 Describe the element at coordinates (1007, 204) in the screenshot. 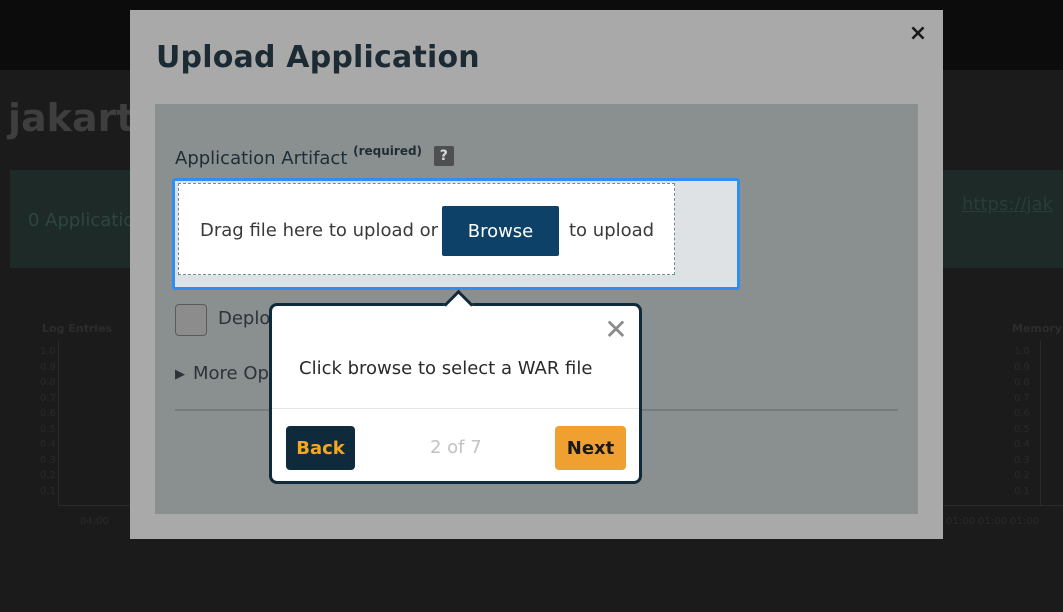

I see `server-url-link: https://jak` at that location.